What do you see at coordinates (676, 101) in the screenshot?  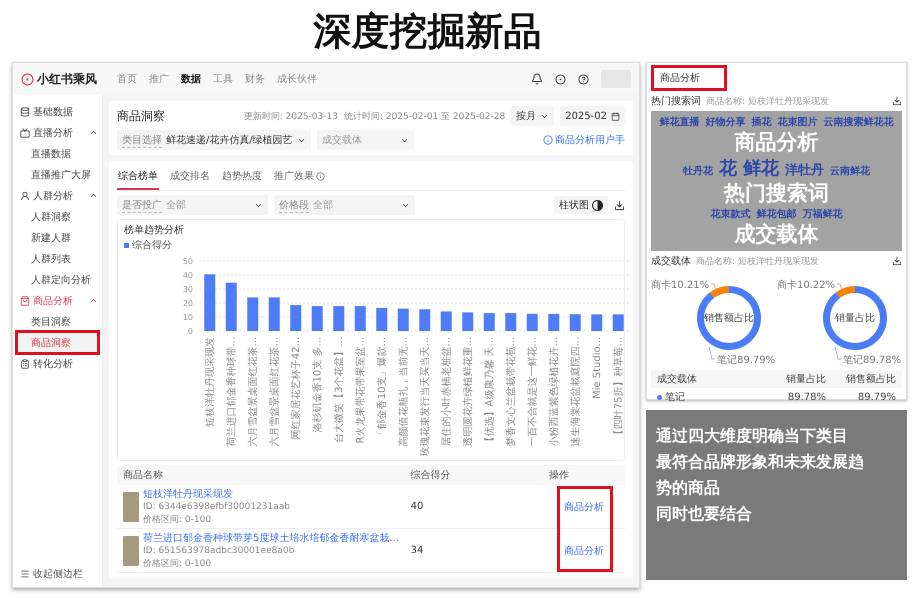 I see `section-title: 热门搜索词` at bounding box center [676, 101].